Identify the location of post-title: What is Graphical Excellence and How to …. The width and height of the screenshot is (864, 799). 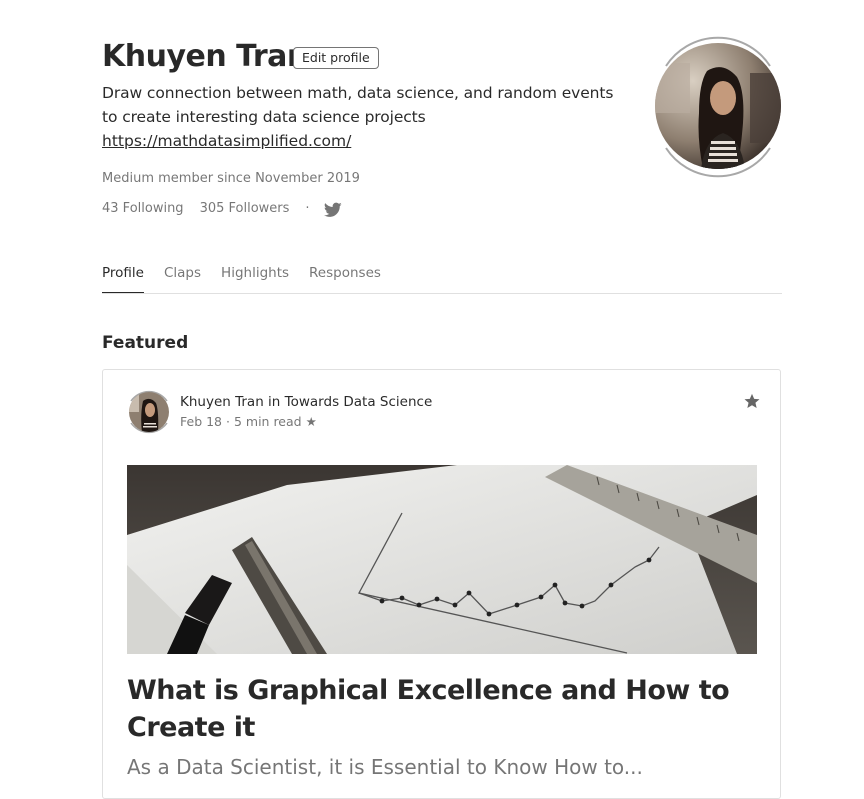
(447, 709).